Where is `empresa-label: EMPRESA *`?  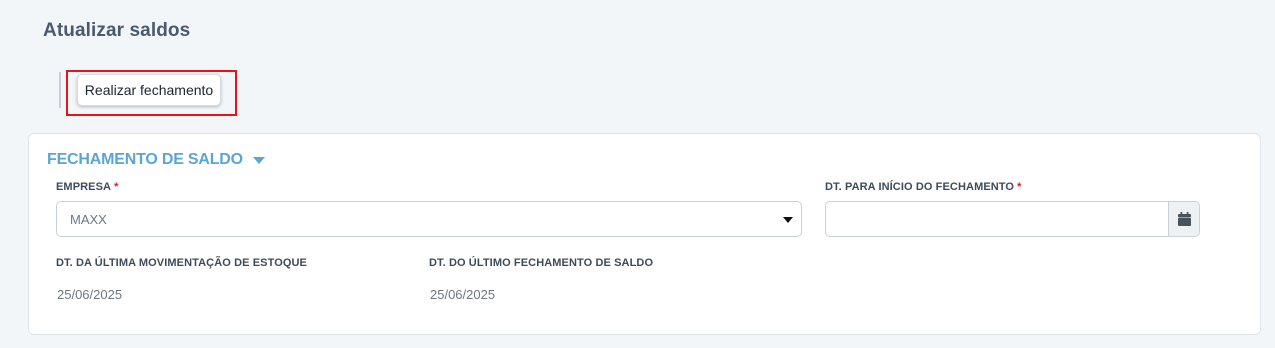
empresa-label: EMPRESA * is located at coordinates (87, 187).